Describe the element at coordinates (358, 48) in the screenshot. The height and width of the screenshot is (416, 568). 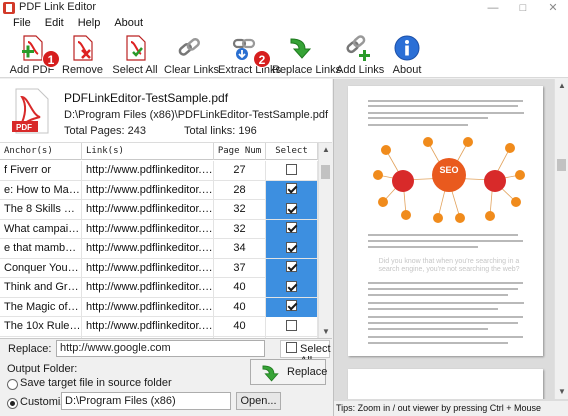
I see `add-link-icon` at that location.